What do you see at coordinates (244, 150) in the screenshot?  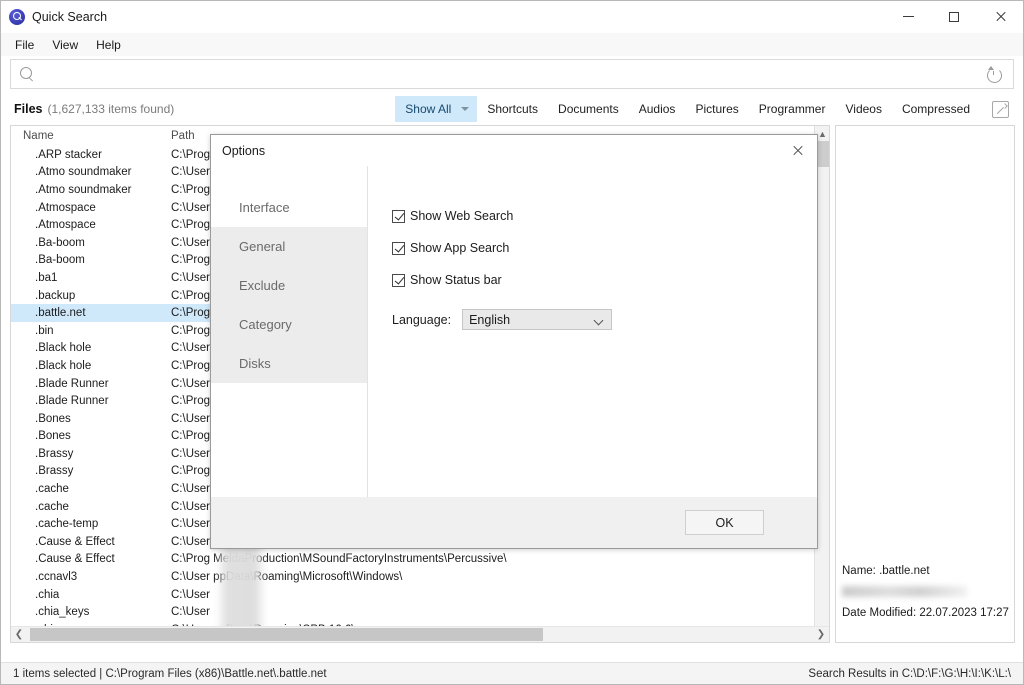 I see `dialog-title: Options` at bounding box center [244, 150].